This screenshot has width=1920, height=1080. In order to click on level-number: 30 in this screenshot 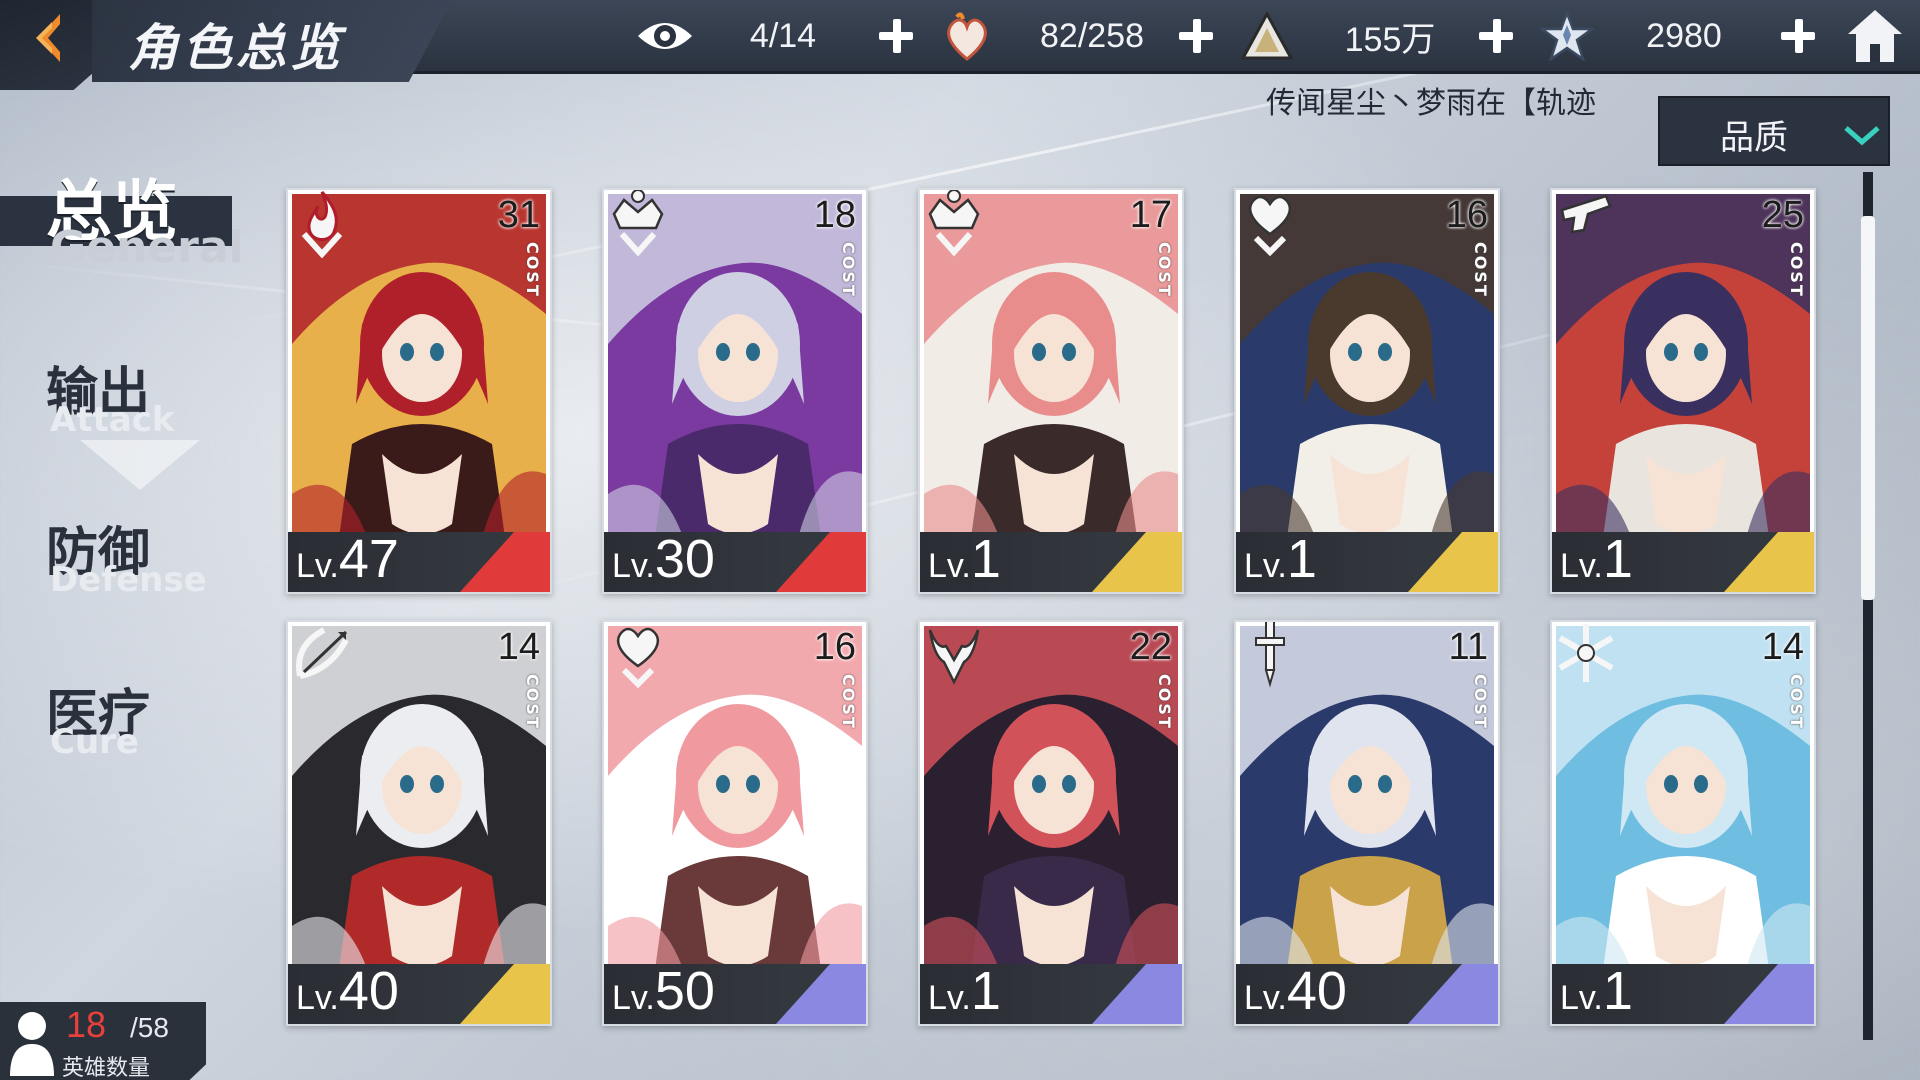, I will do `click(684, 559)`.